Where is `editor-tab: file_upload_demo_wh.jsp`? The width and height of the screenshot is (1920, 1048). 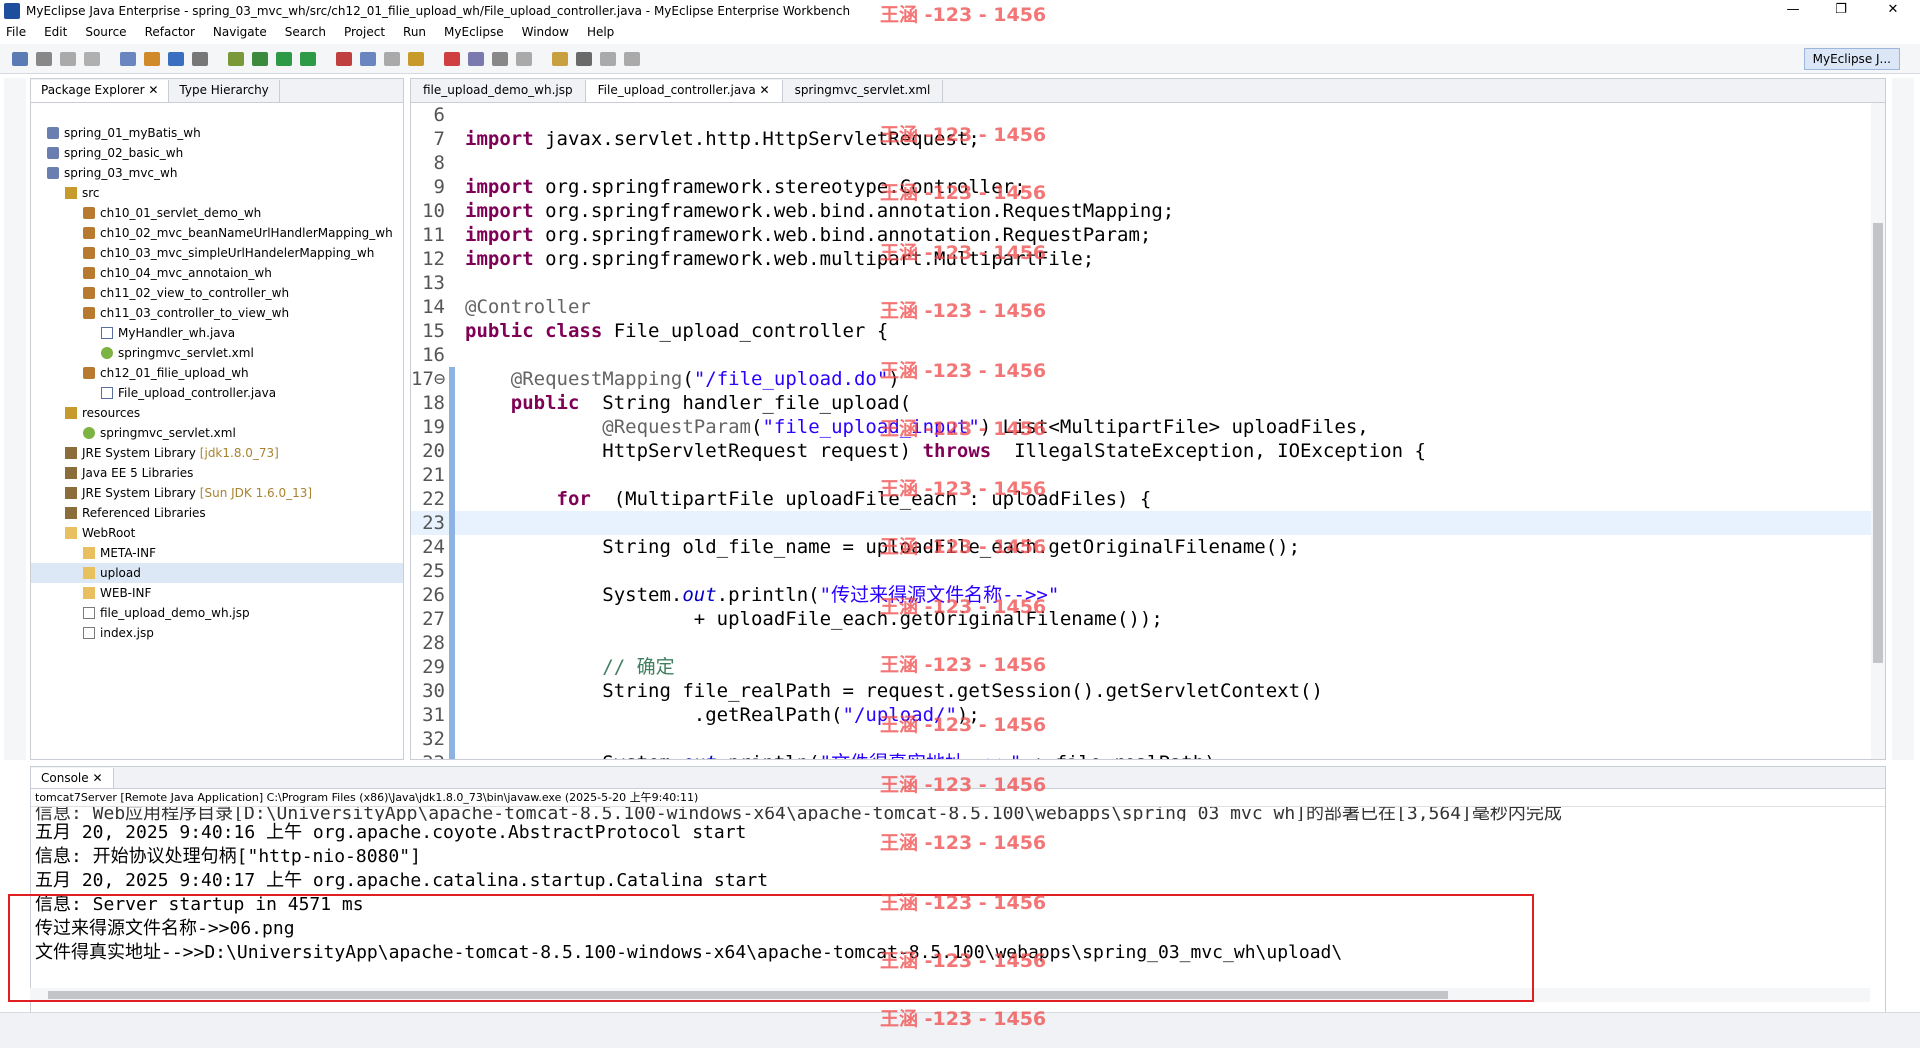
editor-tab: file_upload_demo_wh.jsp is located at coordinates (498, 91).